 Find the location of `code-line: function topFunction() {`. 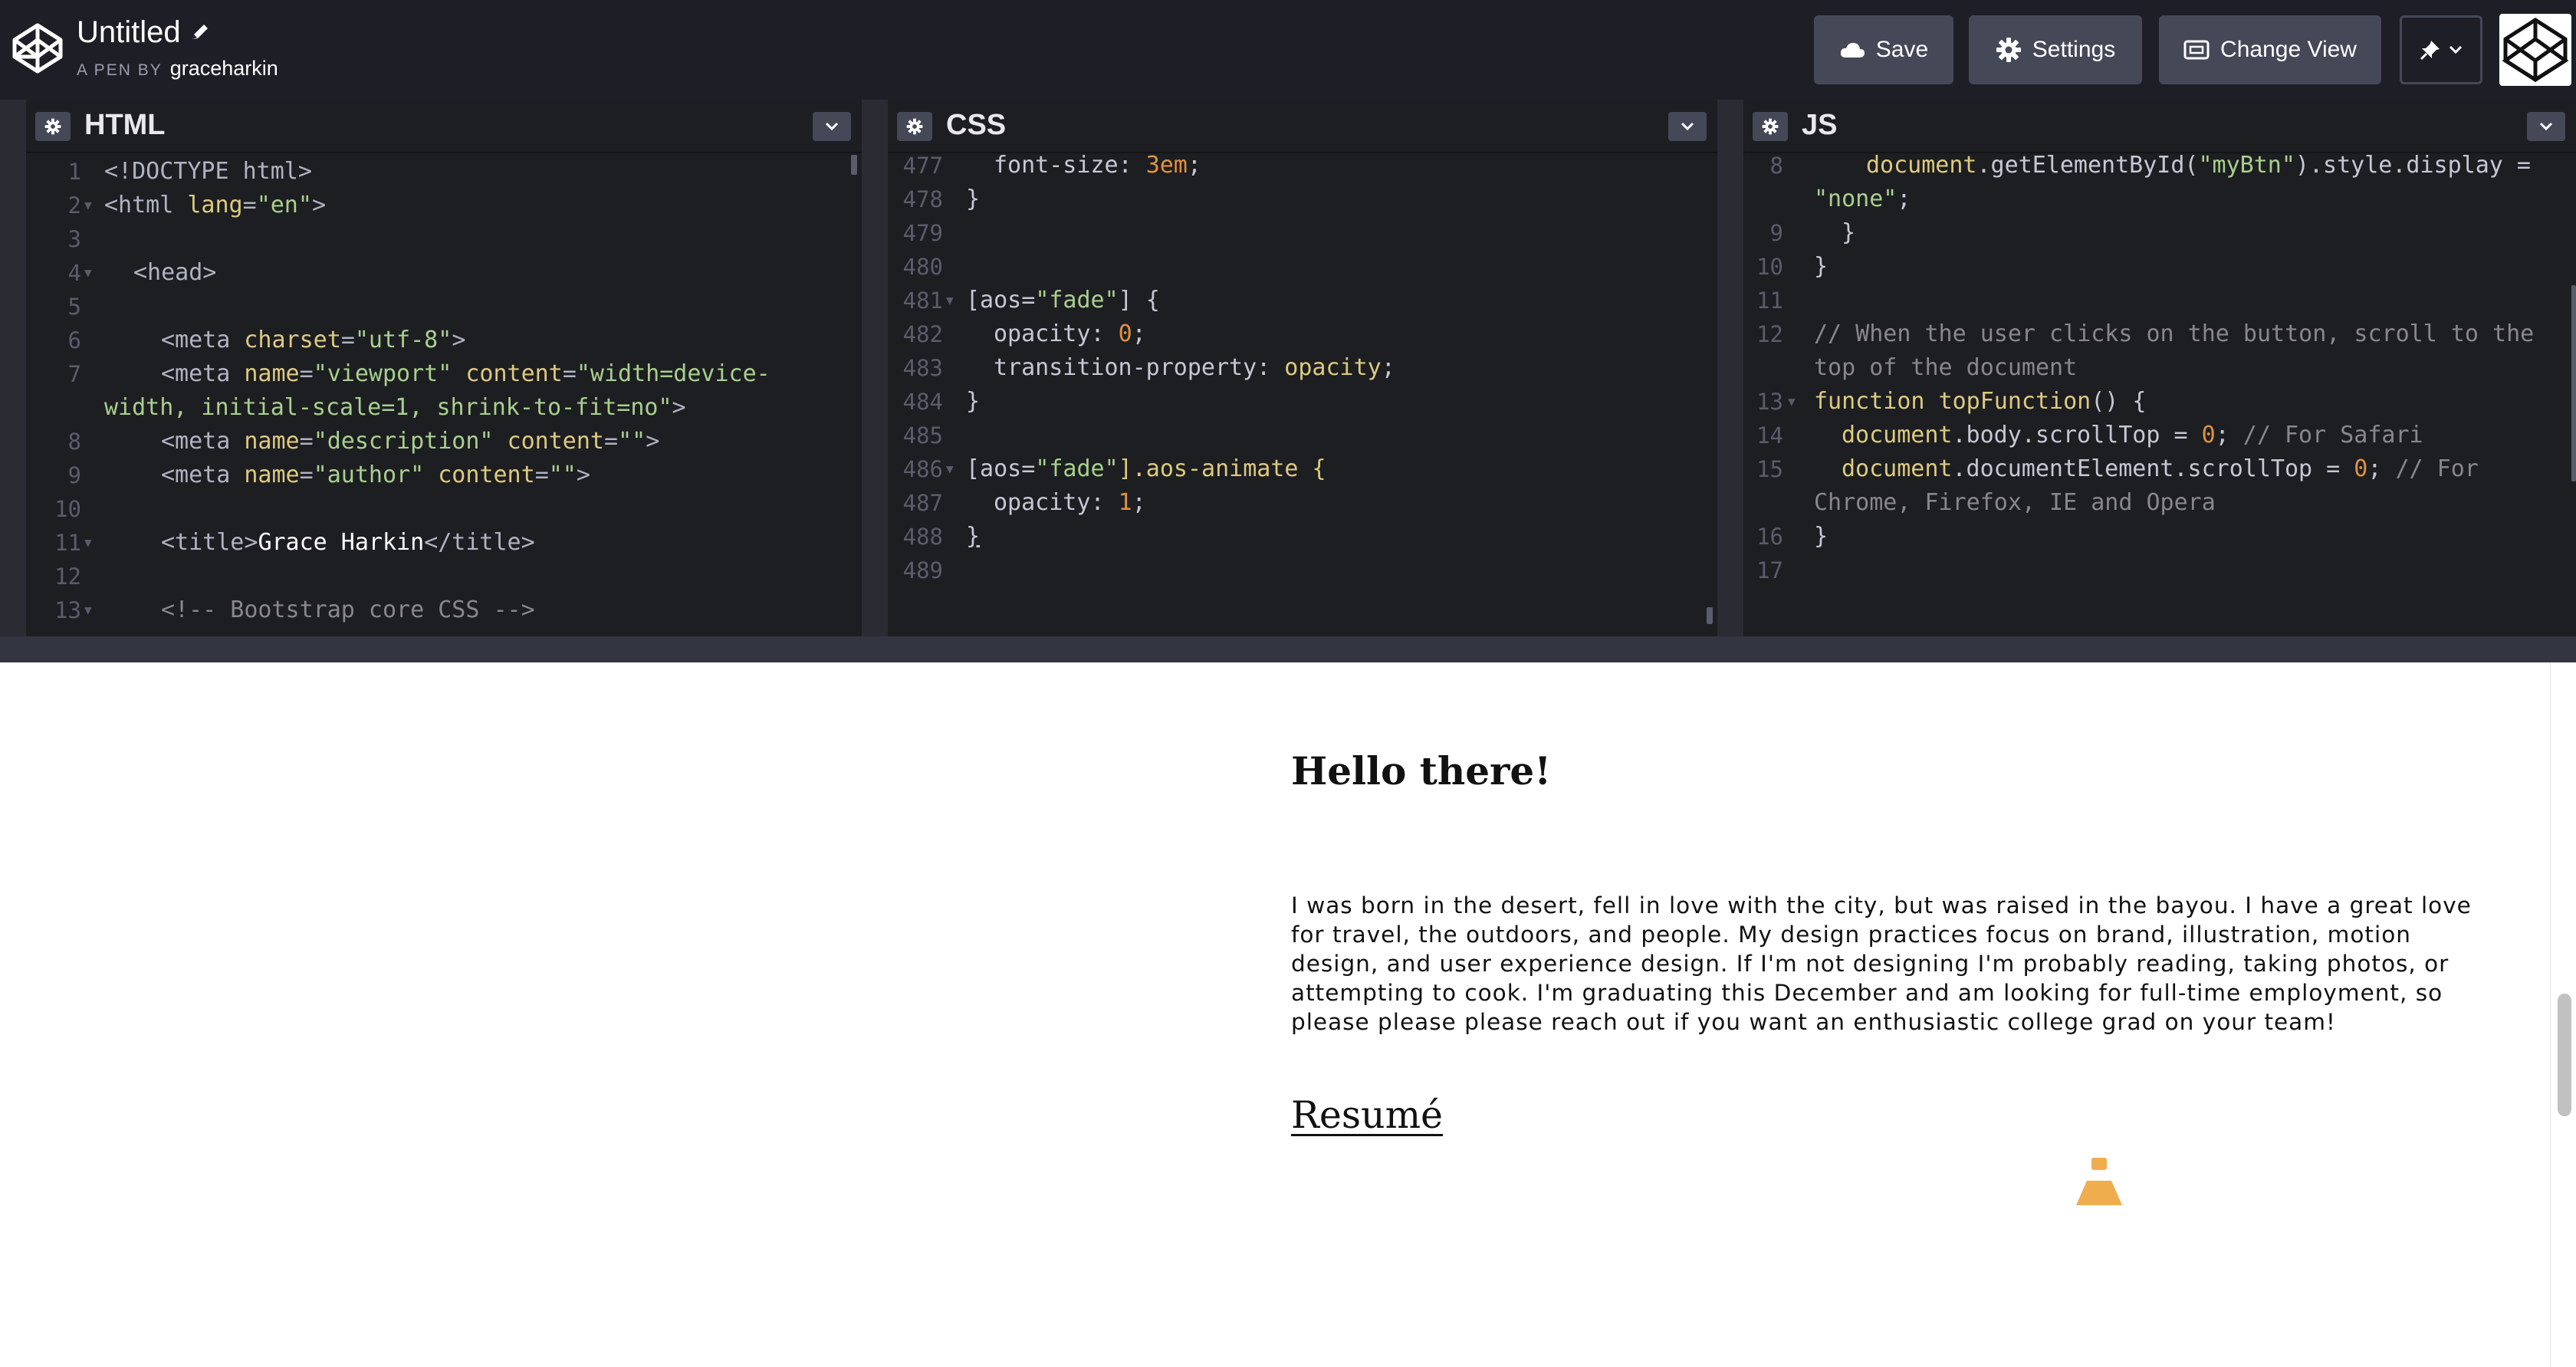

code-line: function topFunction() { is located at coordinates (2172, 402).